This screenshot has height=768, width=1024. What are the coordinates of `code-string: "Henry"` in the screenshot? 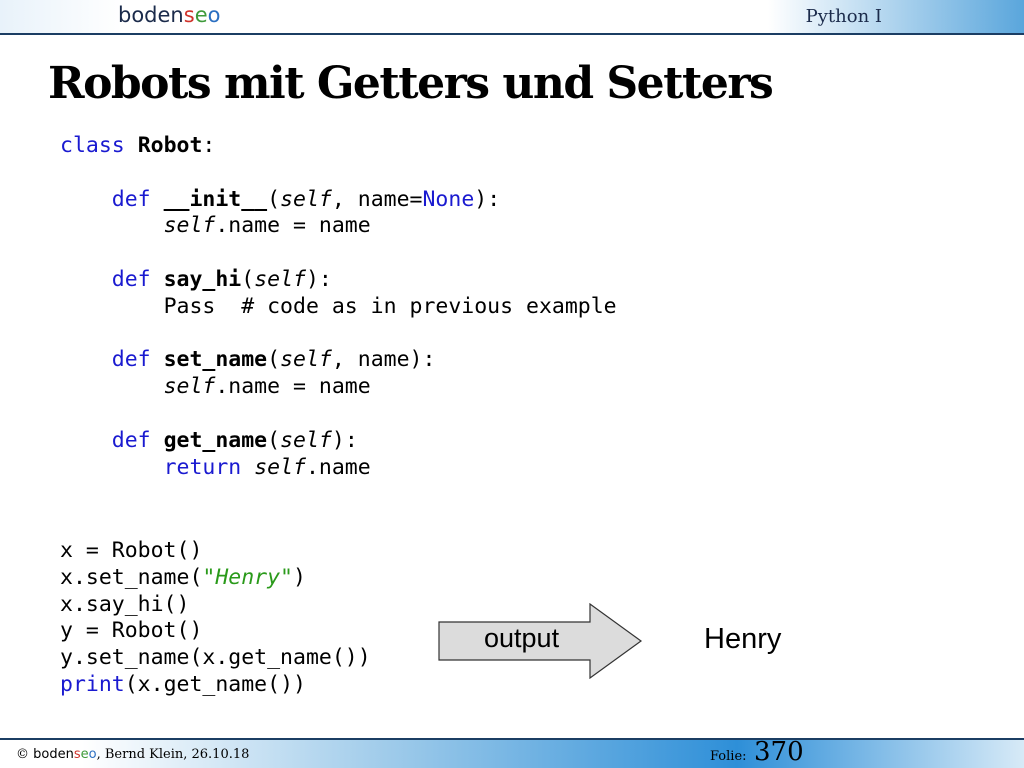 It's located at (247, 577).